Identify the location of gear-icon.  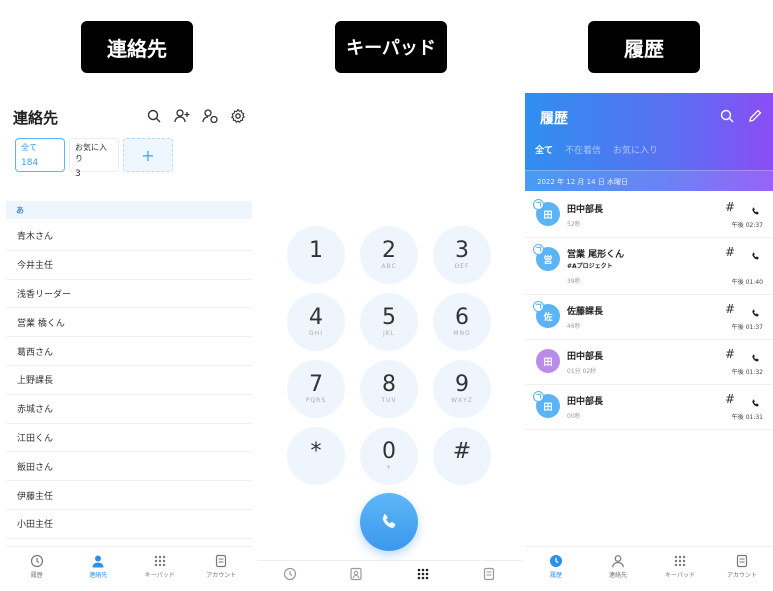
(238, 116).